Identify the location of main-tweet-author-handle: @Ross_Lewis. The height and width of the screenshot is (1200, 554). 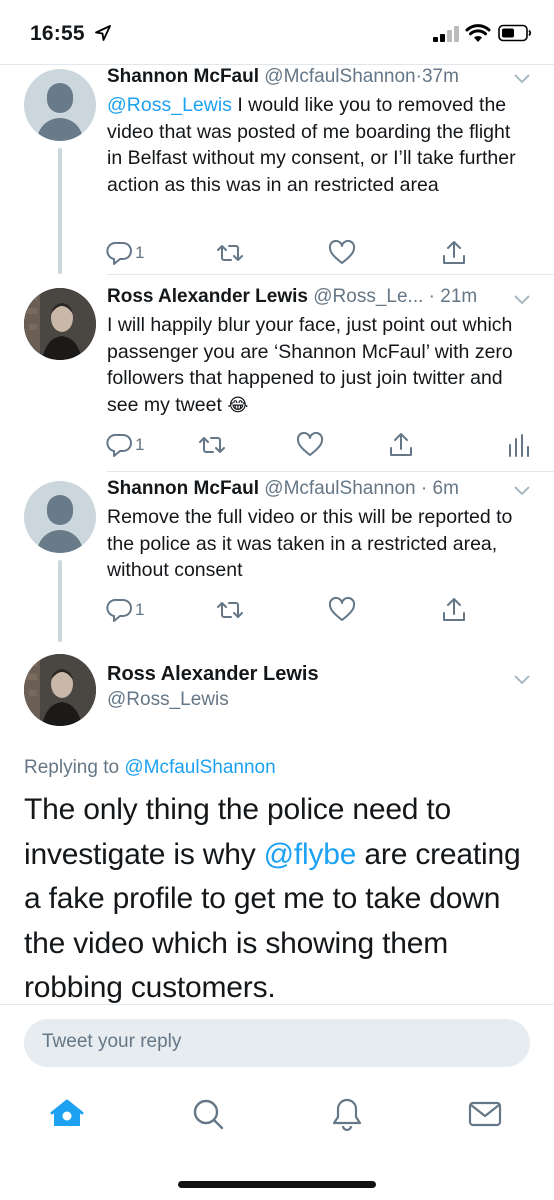
(168, 700).